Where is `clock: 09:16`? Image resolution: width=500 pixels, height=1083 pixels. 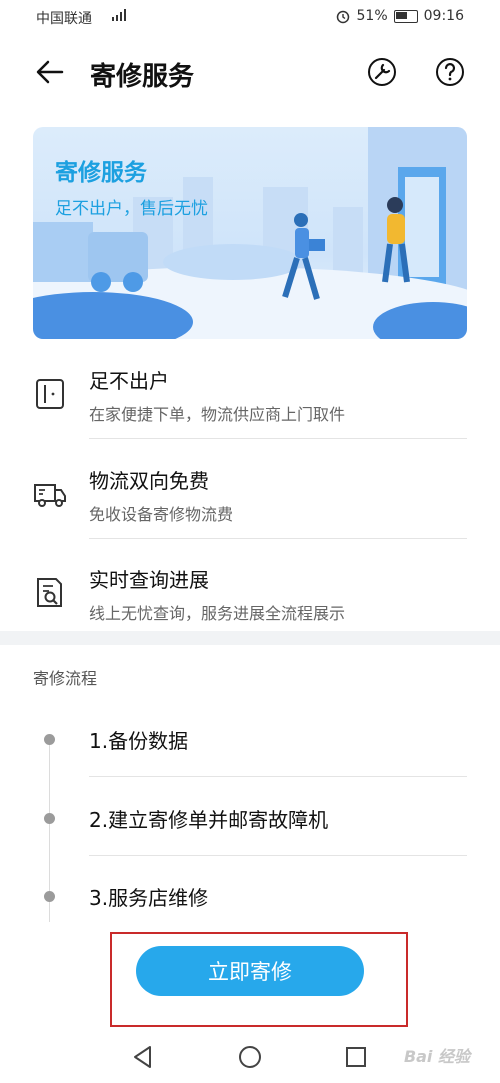 clock: 09:16 is located at coordinates (443, 16).